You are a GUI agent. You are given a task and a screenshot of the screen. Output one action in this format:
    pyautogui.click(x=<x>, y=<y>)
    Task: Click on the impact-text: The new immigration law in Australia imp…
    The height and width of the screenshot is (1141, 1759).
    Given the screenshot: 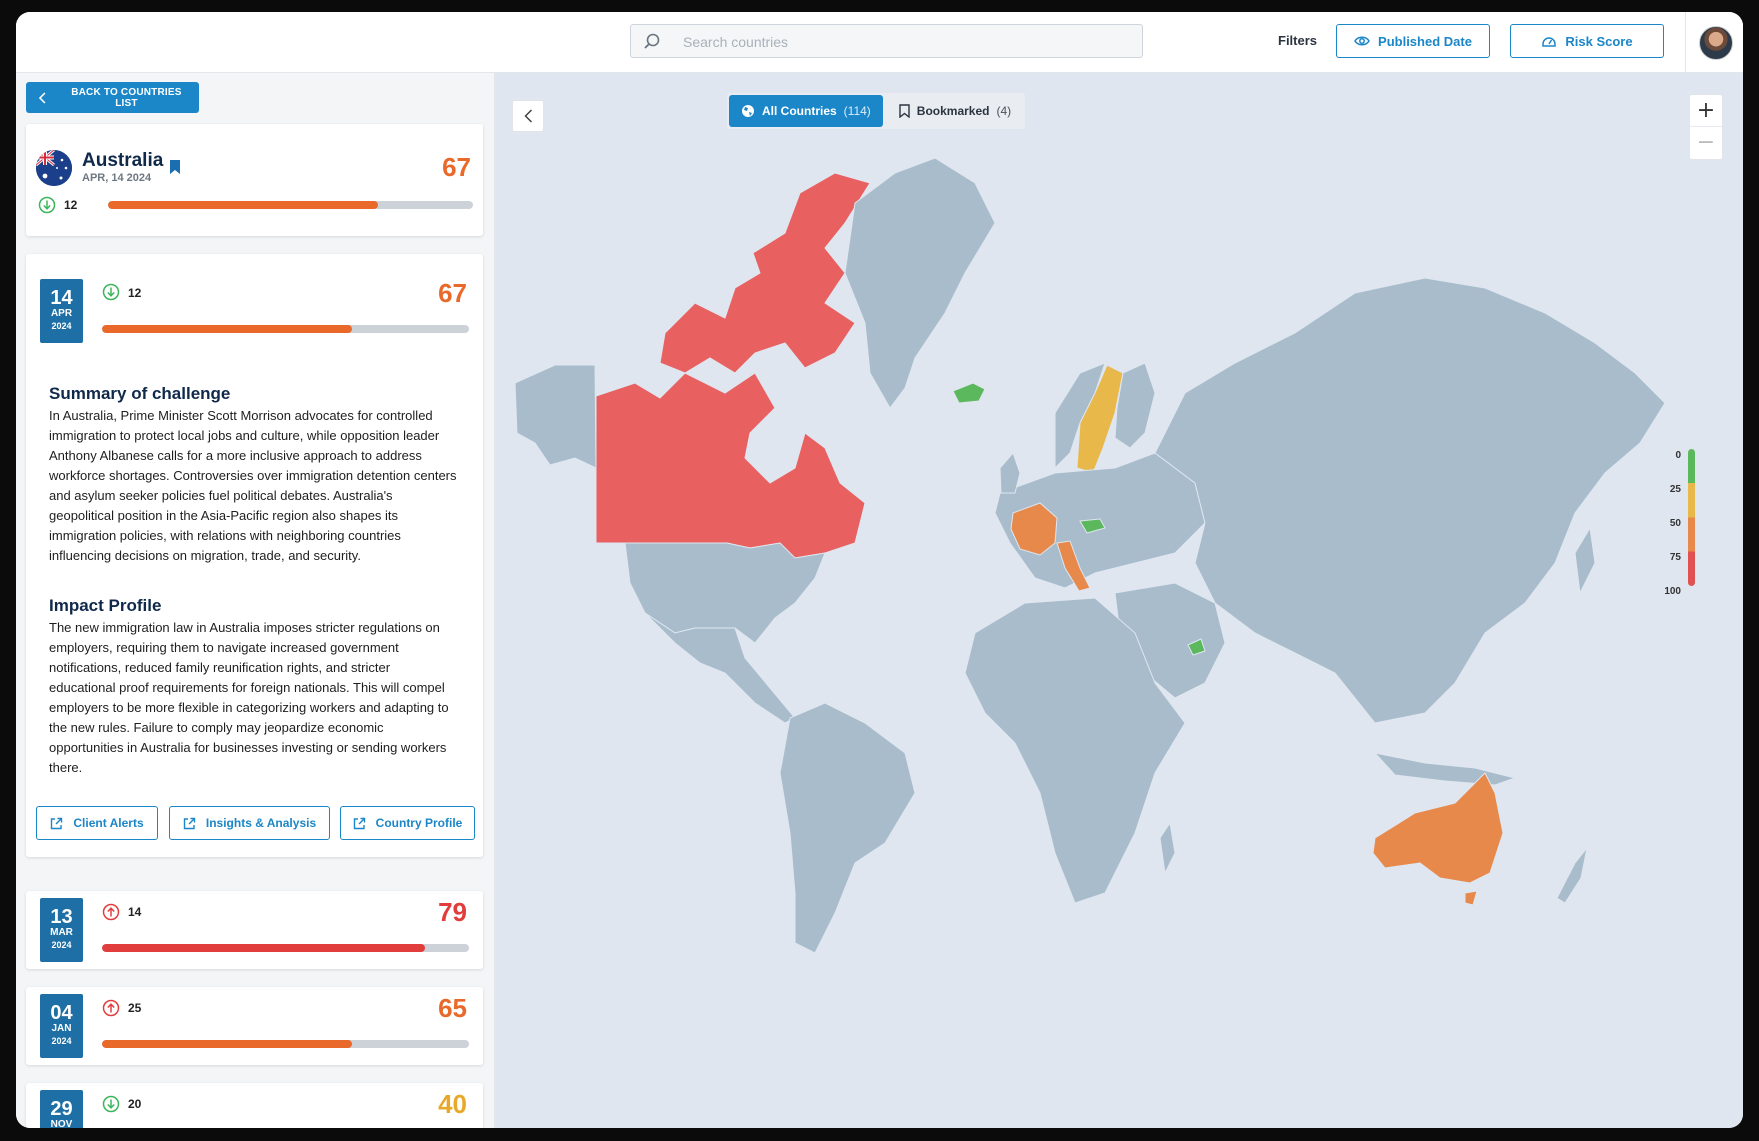 What is the action you would take?
    pyautogui.click(x=249, y=697)
    